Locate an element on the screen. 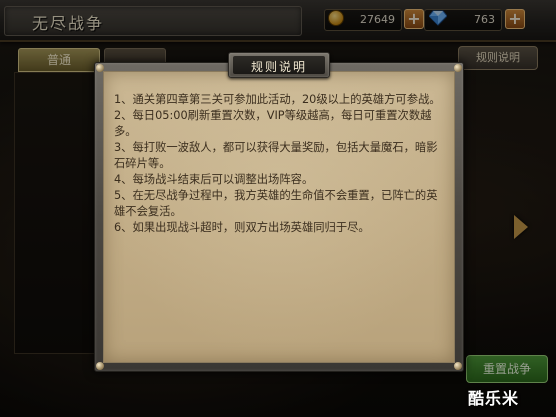  watermark: 酷乐米 is located at coordinates (494, 398).